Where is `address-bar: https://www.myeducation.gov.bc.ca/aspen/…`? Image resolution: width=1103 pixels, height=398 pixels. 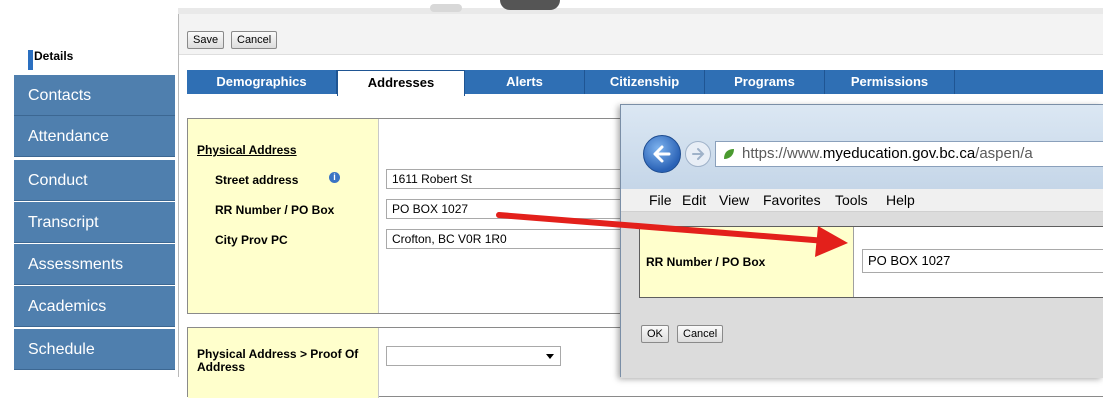 address-bar: https://www.myeducation.gov.bc.ca/aspen/… is located at coordinates (909, 154).